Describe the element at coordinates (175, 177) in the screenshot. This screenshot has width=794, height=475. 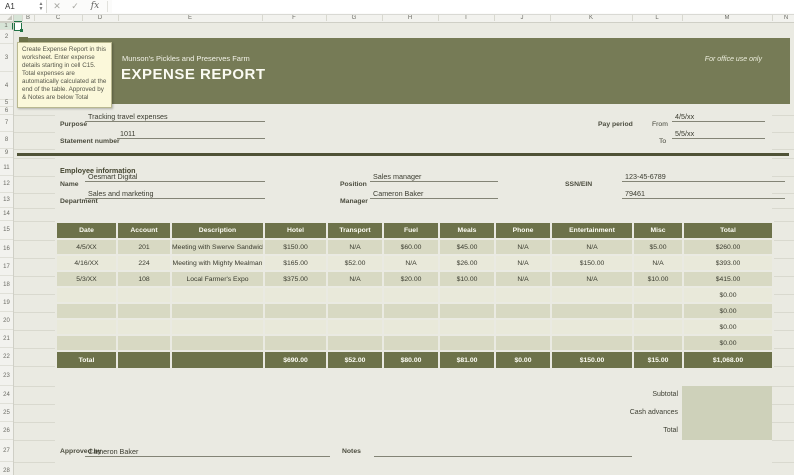
I see `name-value: Oesmart Digital` at that location.